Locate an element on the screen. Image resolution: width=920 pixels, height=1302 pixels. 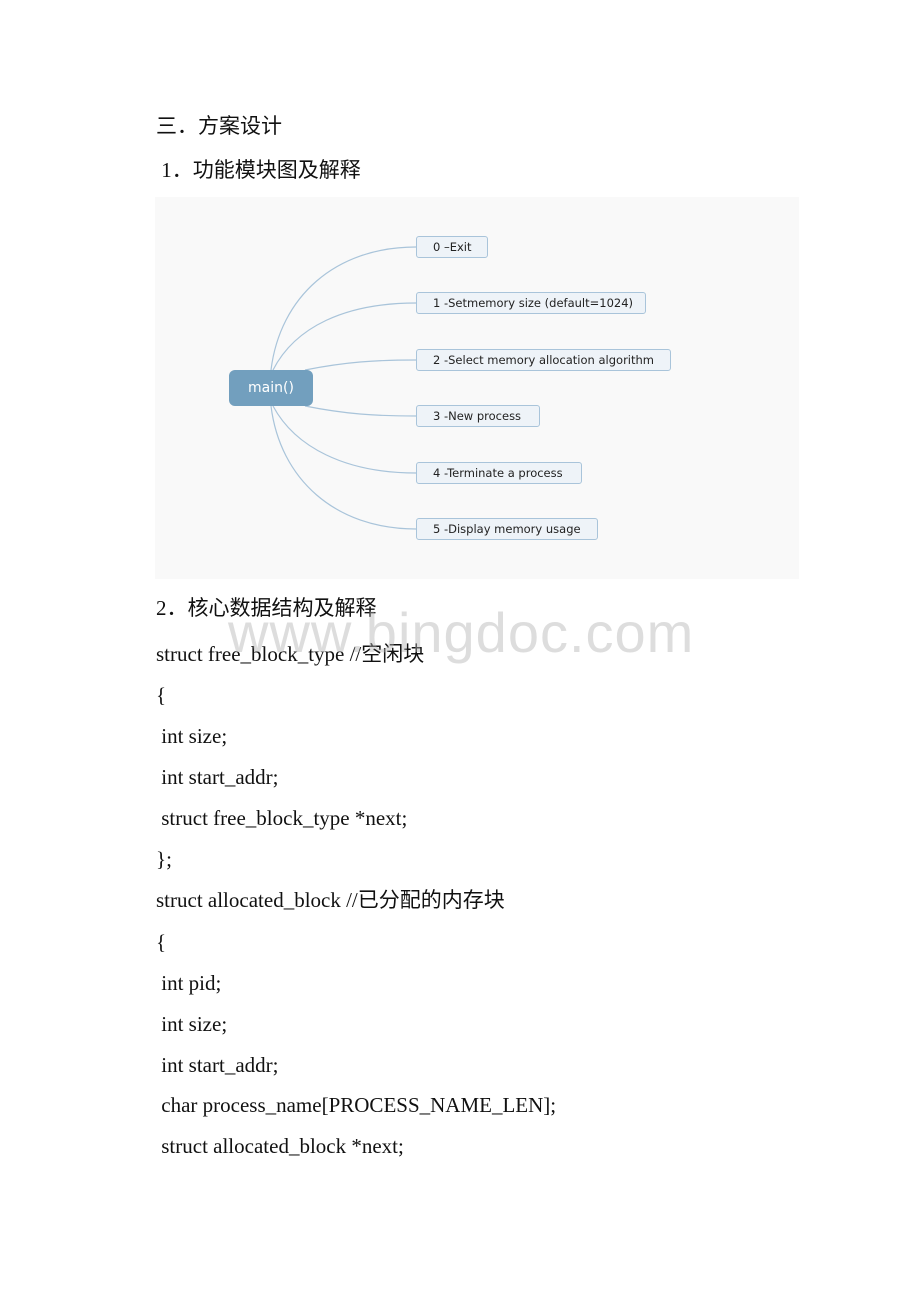
main-node: main() is located at coordinates (271, 388).